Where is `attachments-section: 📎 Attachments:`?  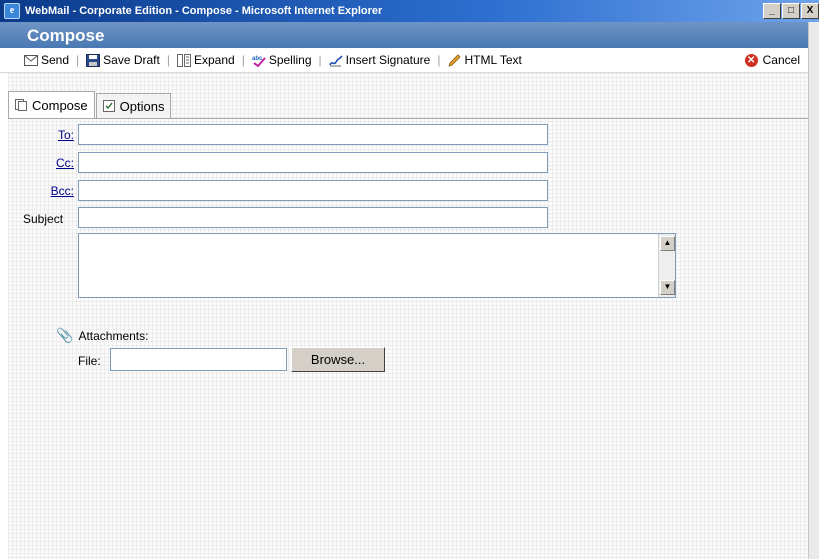 attachments-section: 📎 Attachments: is located at coordinates (102, 335).